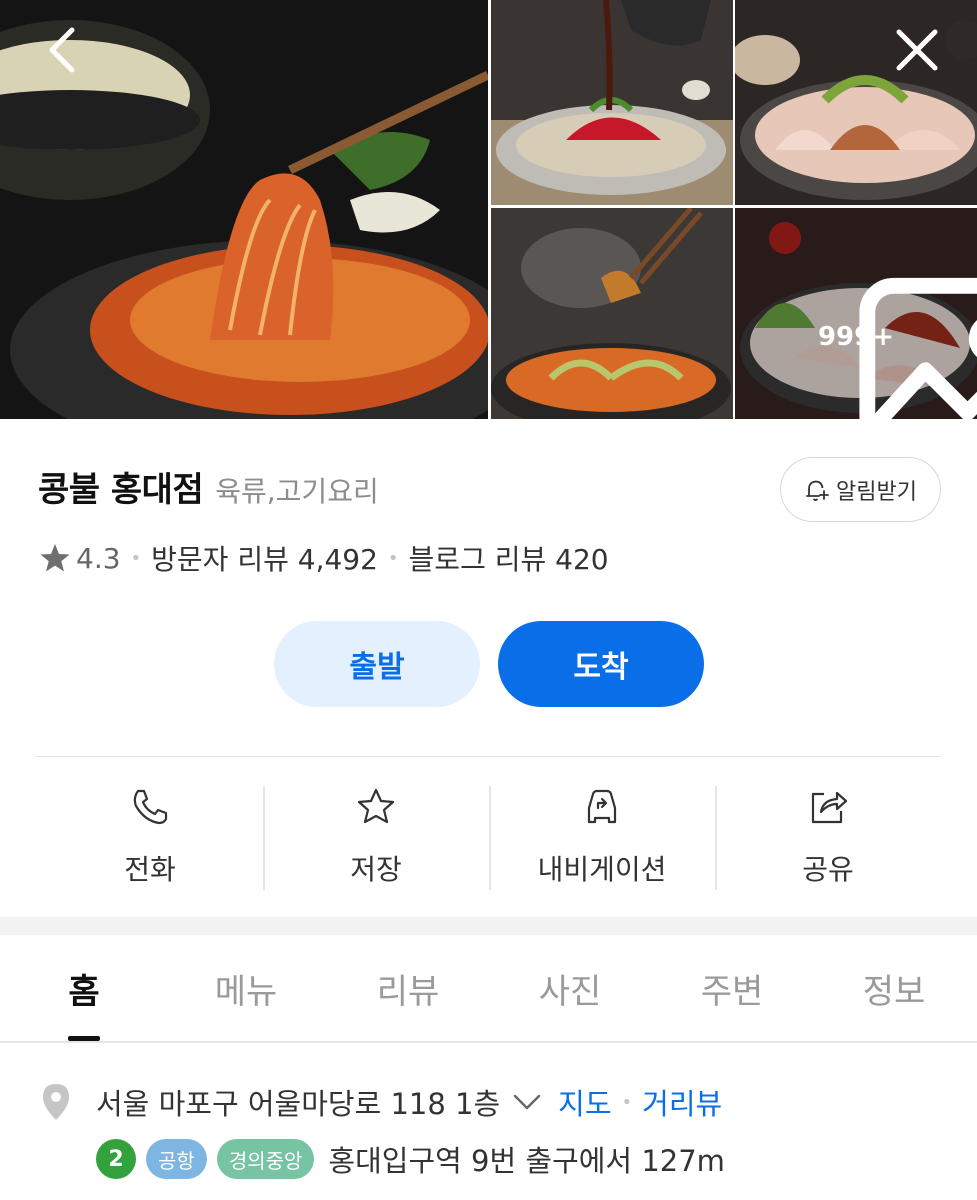 This screenshot has width=977, height=1200. I want to click on tab-info: 정보, so click(894, 988).